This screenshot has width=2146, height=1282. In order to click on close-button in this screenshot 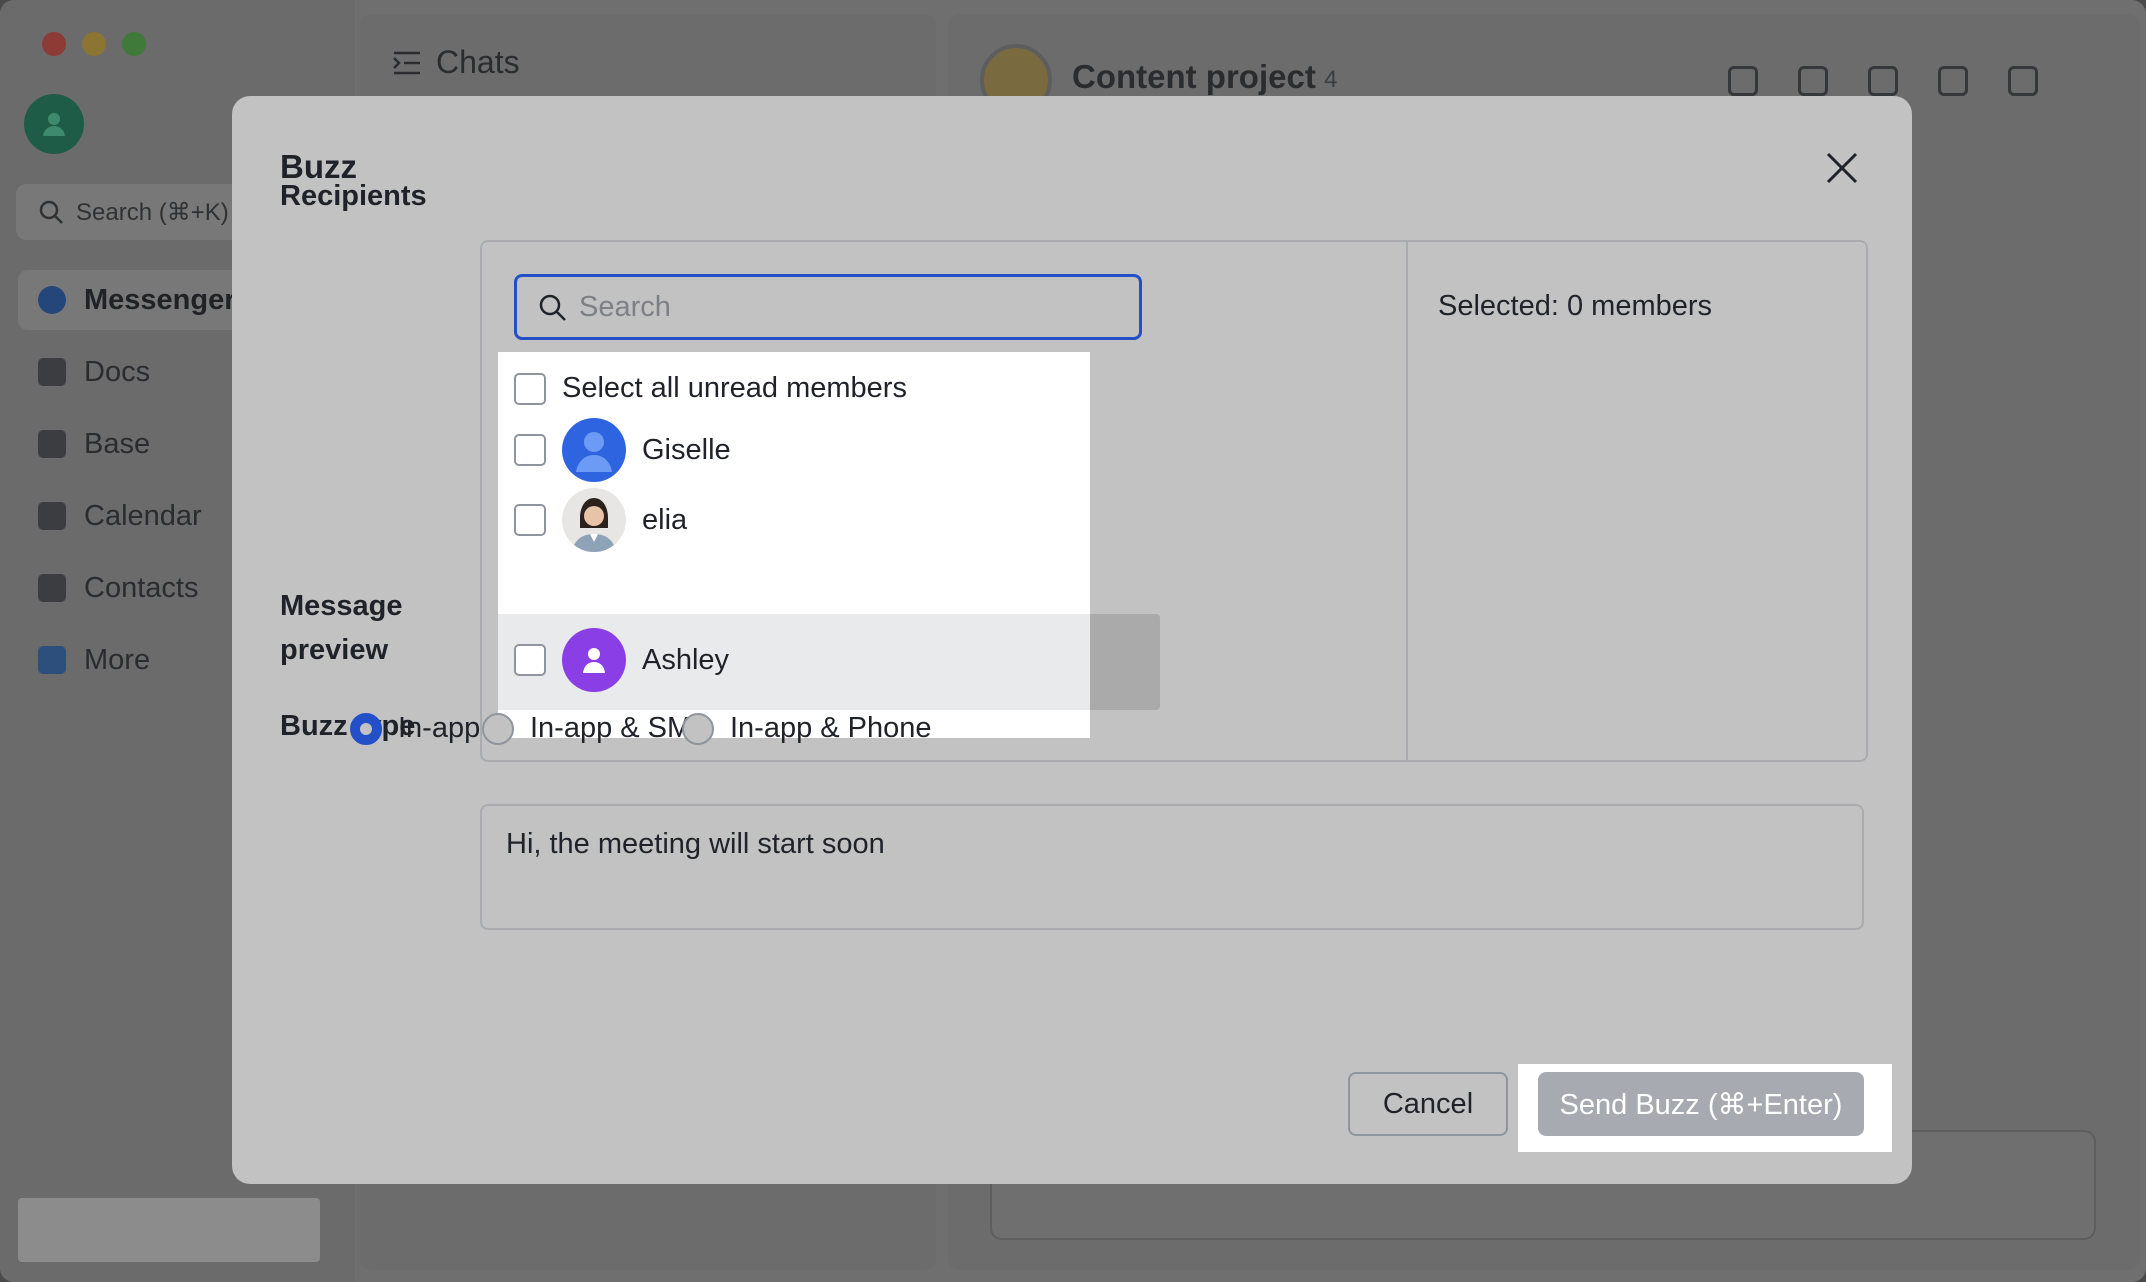, I will do `click(1842, 168)`.